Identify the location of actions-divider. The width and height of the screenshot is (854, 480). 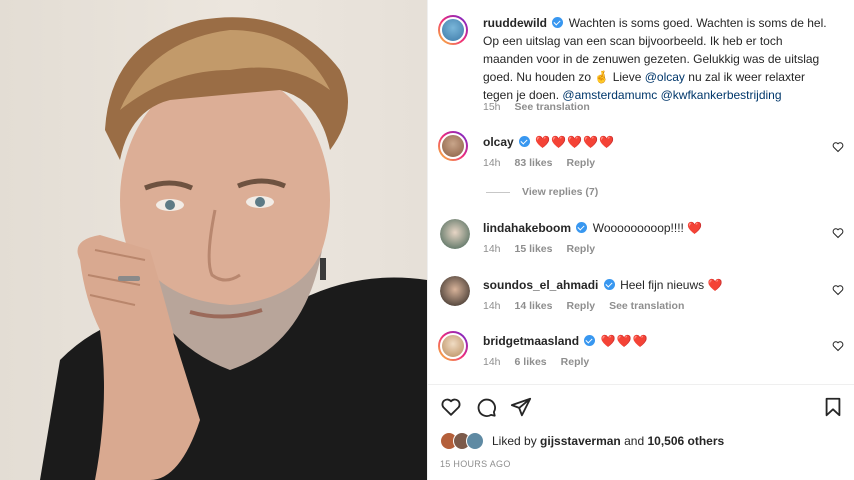
(640, 384).